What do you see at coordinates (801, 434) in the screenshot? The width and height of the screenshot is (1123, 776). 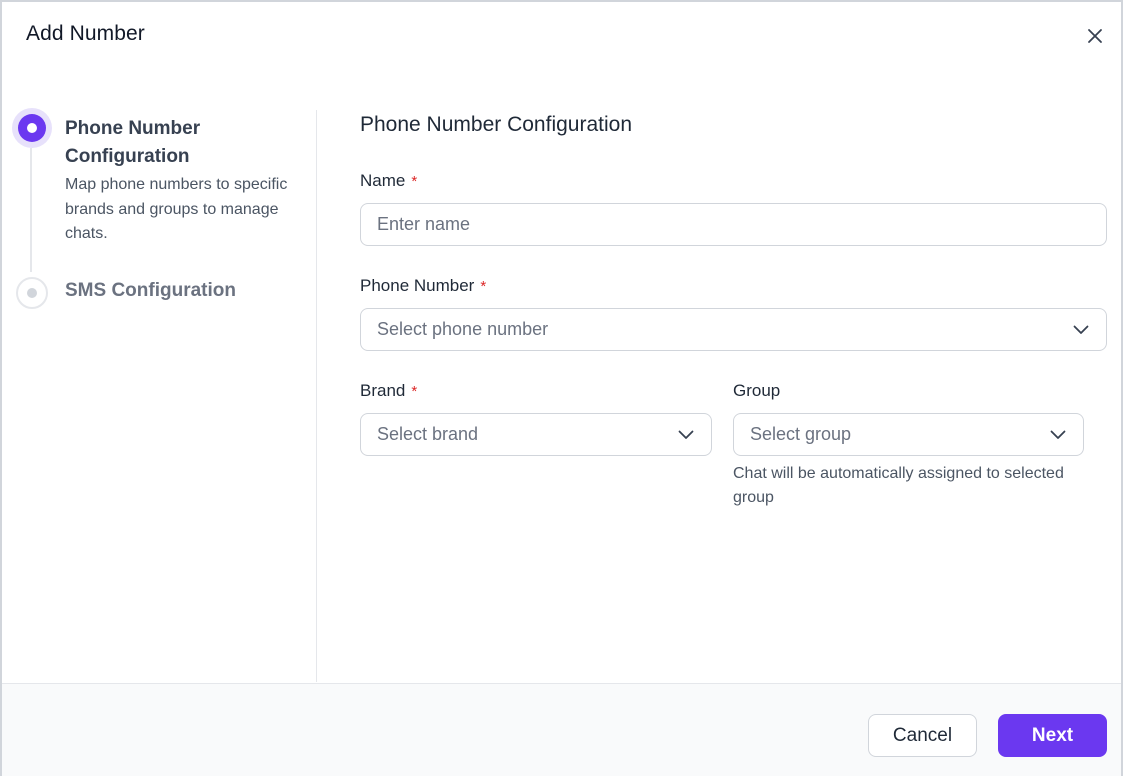 I see `group-placeholder: Select group` at bounding box center [801, 434].